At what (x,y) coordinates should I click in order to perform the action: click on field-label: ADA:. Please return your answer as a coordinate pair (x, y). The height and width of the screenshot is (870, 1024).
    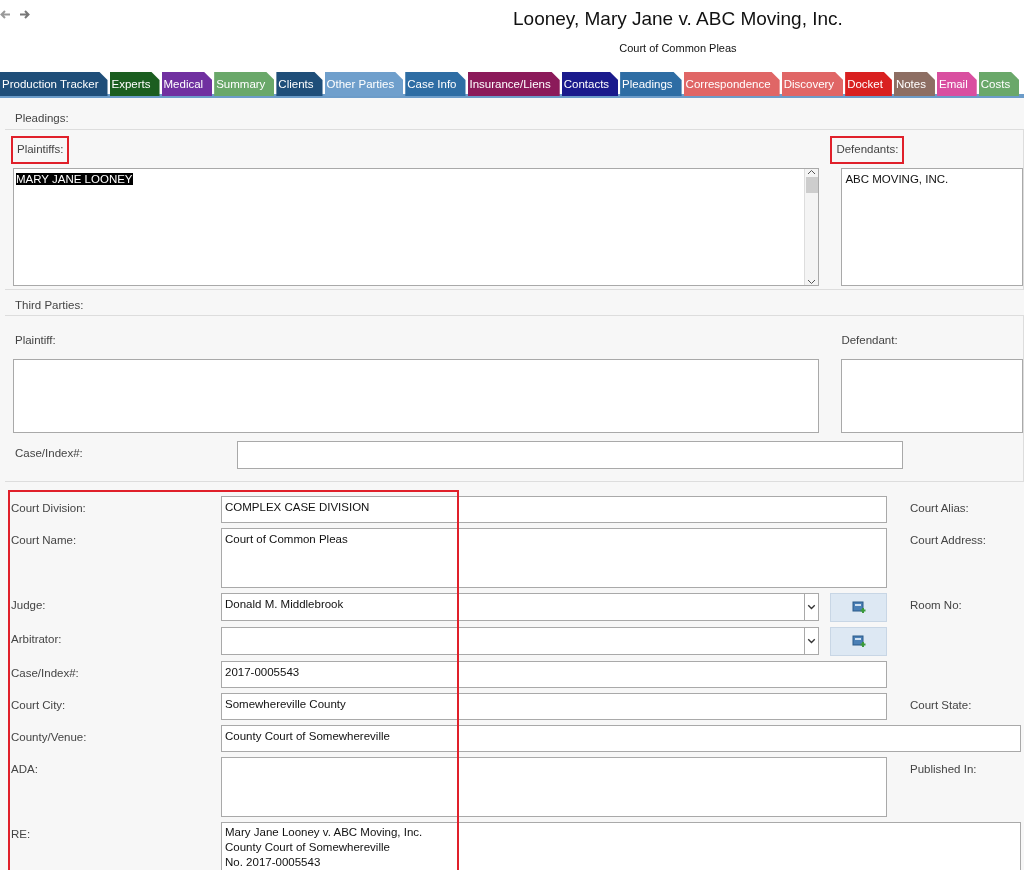
    Looking at the image, I should click on (24, 768).